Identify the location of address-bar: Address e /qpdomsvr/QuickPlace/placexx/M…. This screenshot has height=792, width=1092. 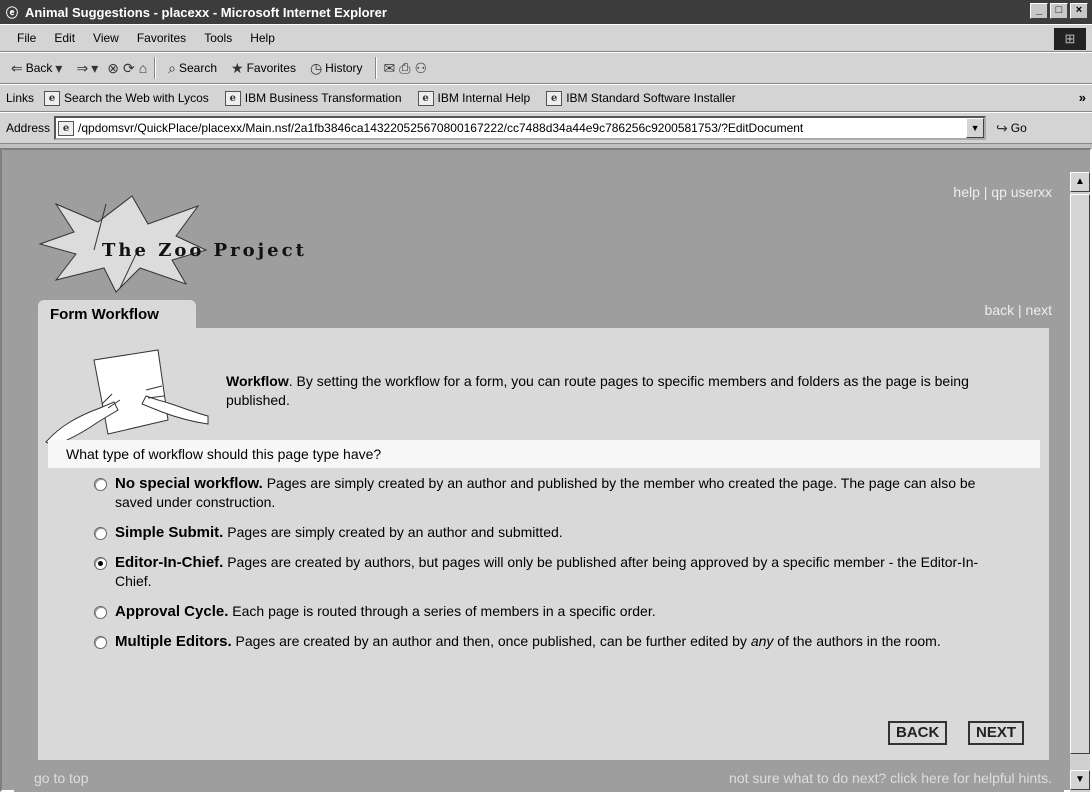
(546, 128).